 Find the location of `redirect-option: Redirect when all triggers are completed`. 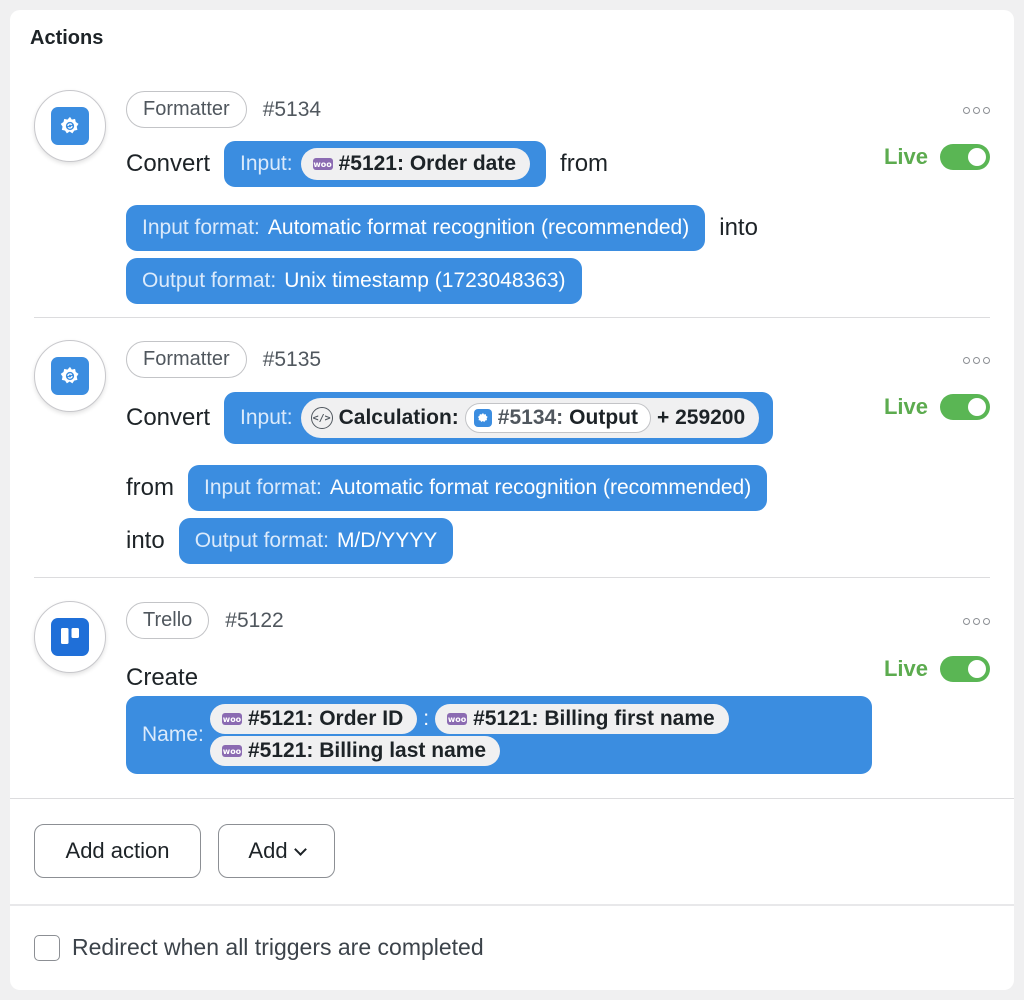

redirect-option: Redirect when all triggers are completed is located at coordinates (259, 947).